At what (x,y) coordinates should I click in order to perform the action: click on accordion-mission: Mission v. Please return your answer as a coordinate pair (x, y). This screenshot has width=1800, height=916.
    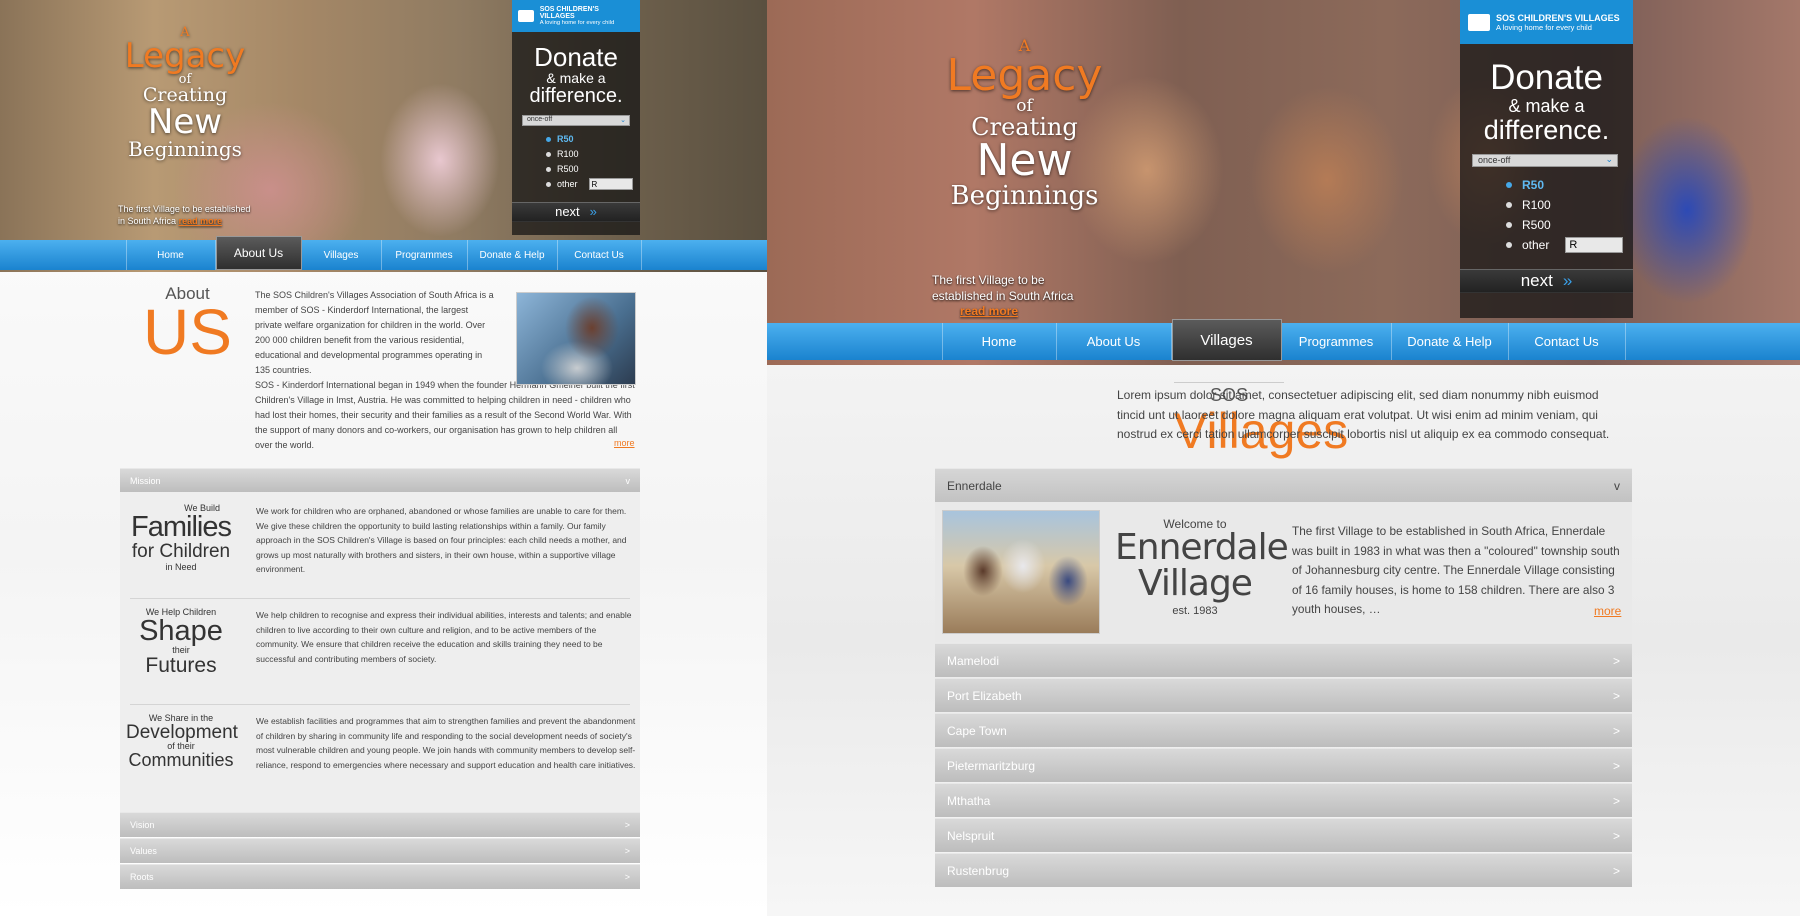
    Looking at the image, I should click on (380, 480).